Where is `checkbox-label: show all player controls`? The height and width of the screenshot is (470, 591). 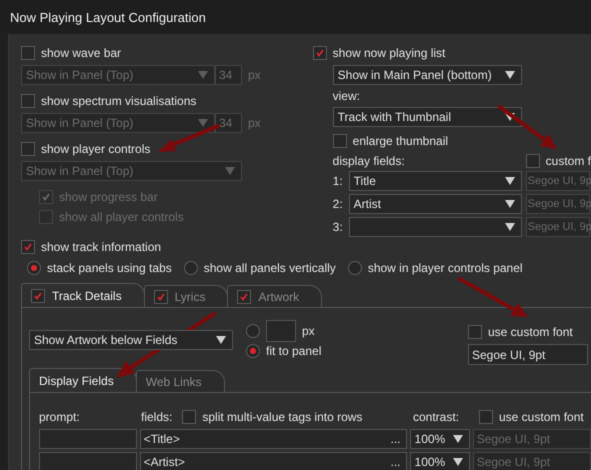
checkbox-label: show all player controls is located at coordinates (121, 217).